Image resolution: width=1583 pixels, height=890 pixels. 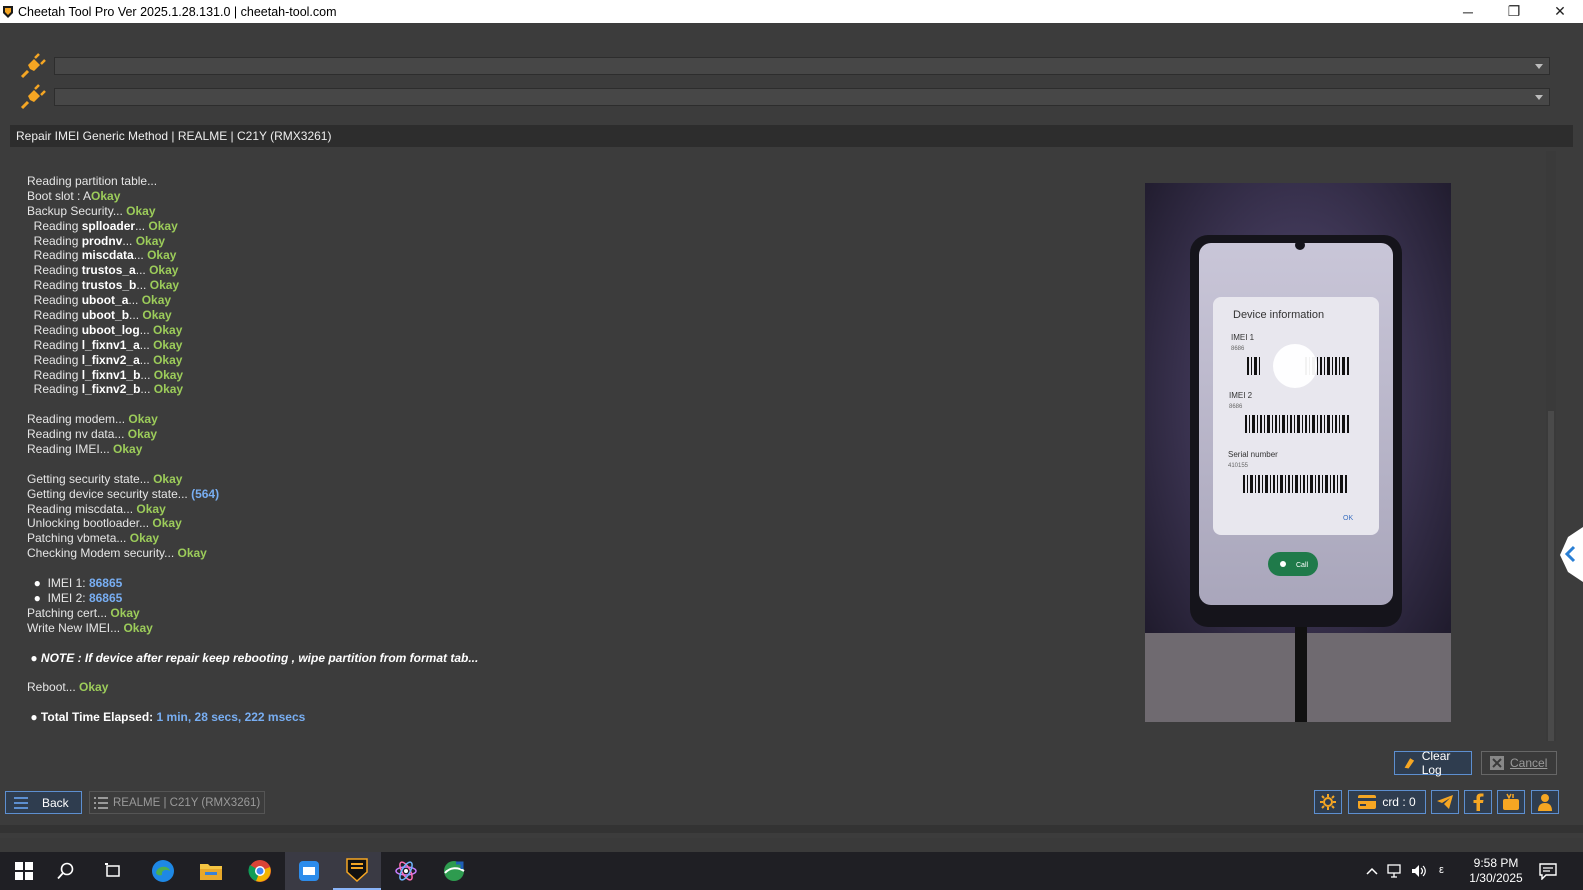 What do you see at coordinates (1478, 802) in the screenshot?
I see `facebook-button` at bounding box center [1478, 802].